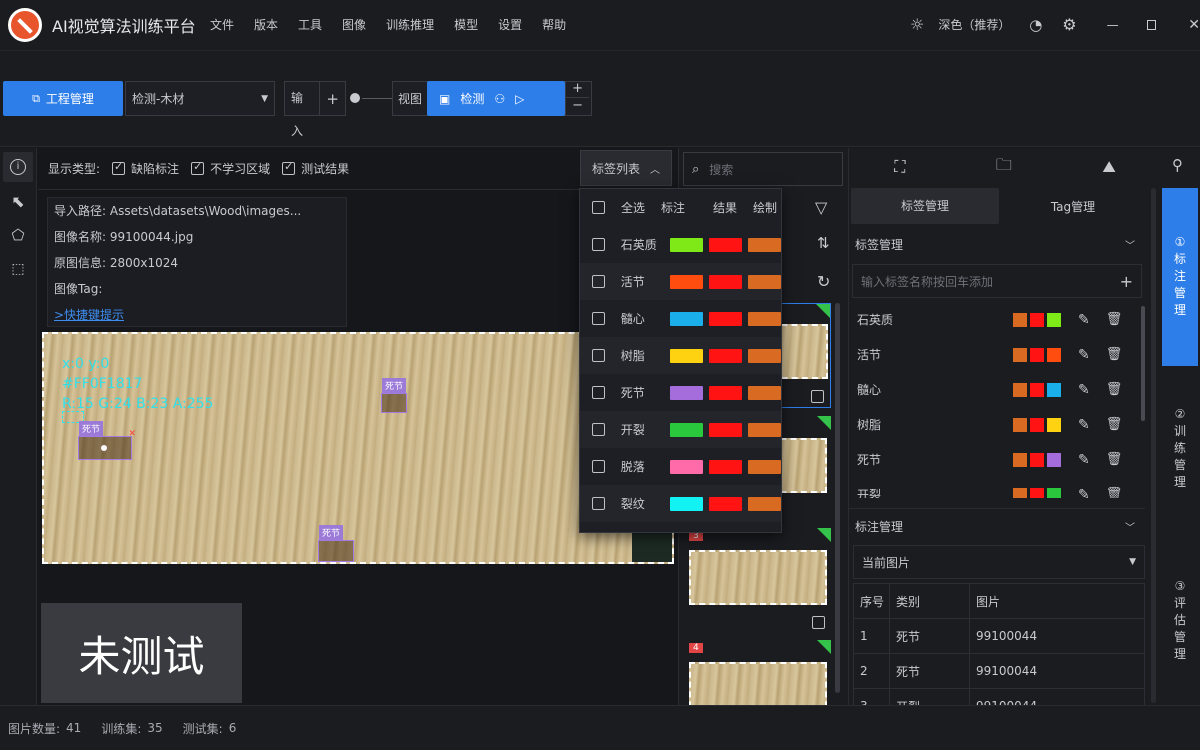  I want to click on menu-settings: 设置, so click(510, 24).